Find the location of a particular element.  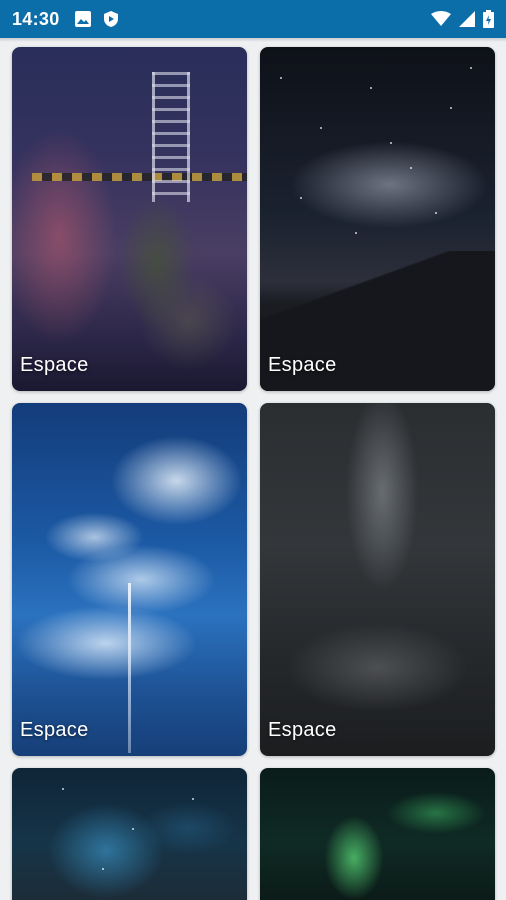

wifi-icon is located at coordinates (441, 19).